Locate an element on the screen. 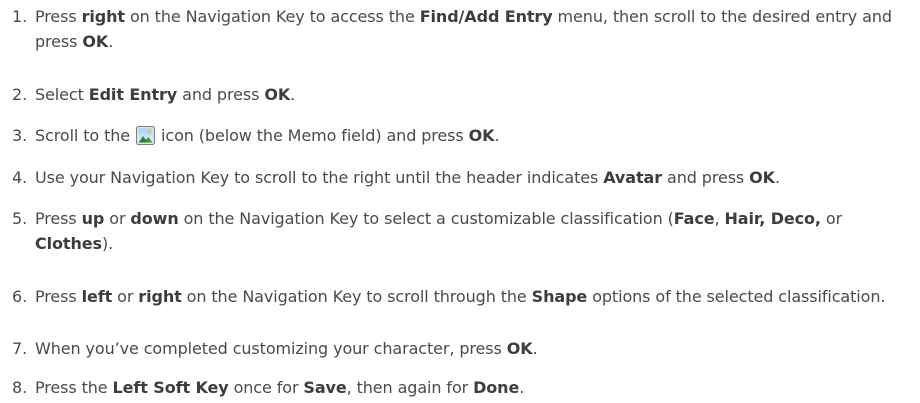  emphasis-key-name: left is located at coordinates (97, 296).